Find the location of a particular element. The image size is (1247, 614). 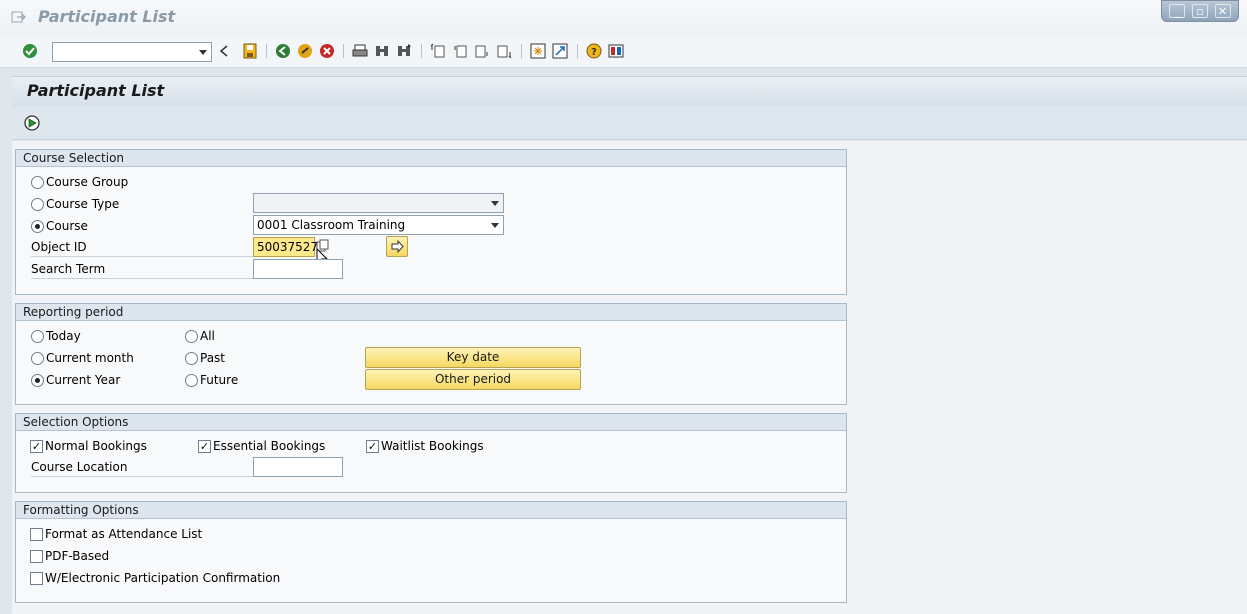

current-month-radio: Current month is located at coordinates (82, 358).